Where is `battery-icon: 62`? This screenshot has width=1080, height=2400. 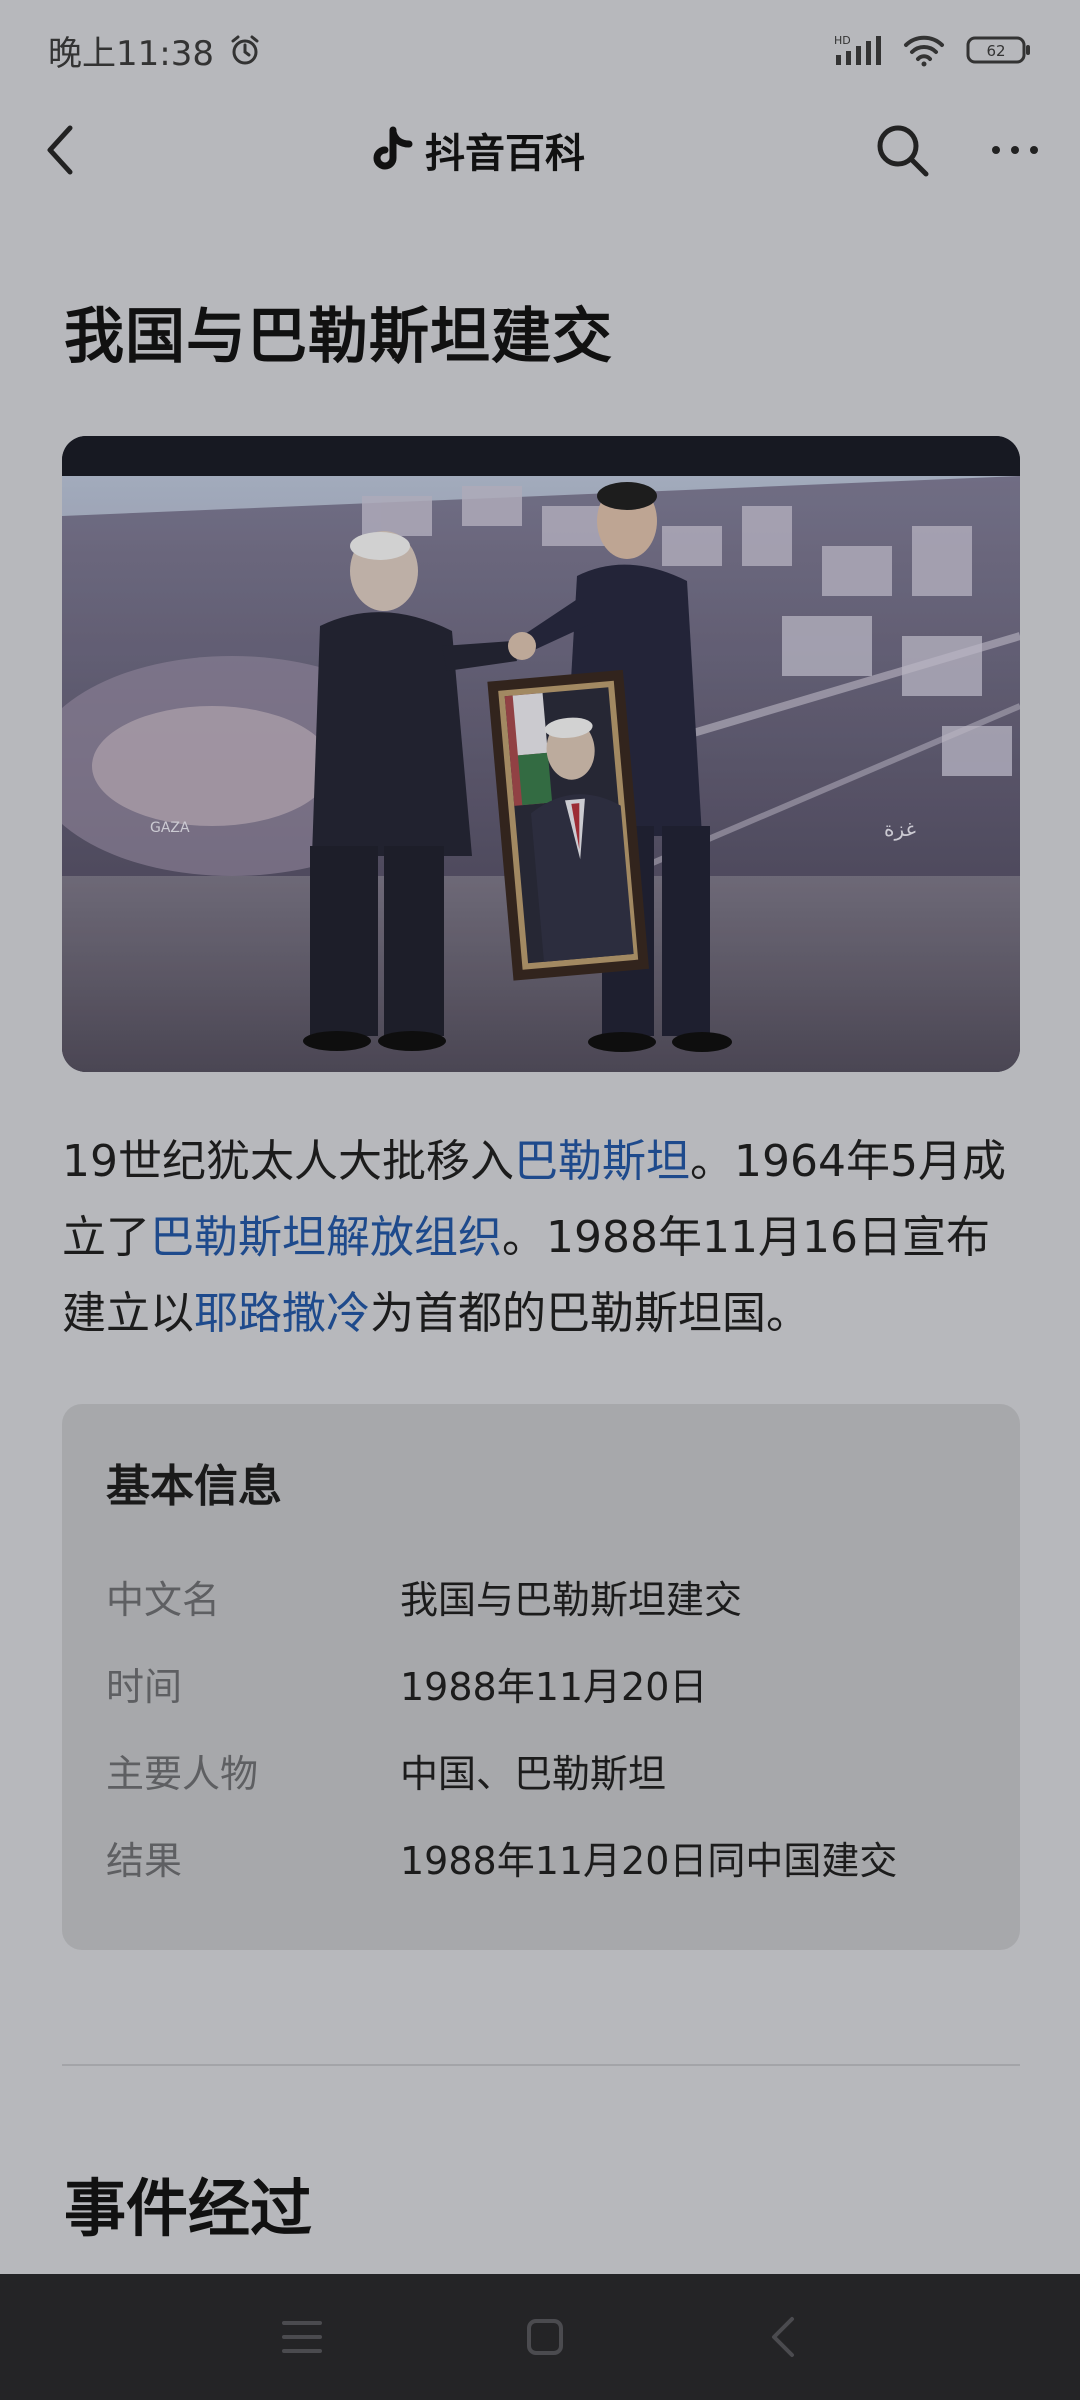 battery-icon: 62 is located at coordinates (999, 50).